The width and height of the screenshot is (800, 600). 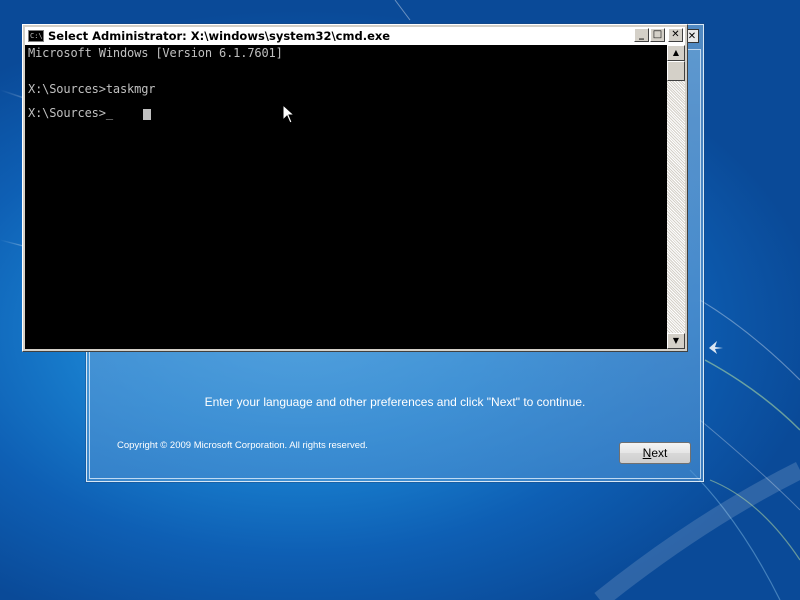 I want to click on scroll-down-button: ▼, so click(x=676, y=341).